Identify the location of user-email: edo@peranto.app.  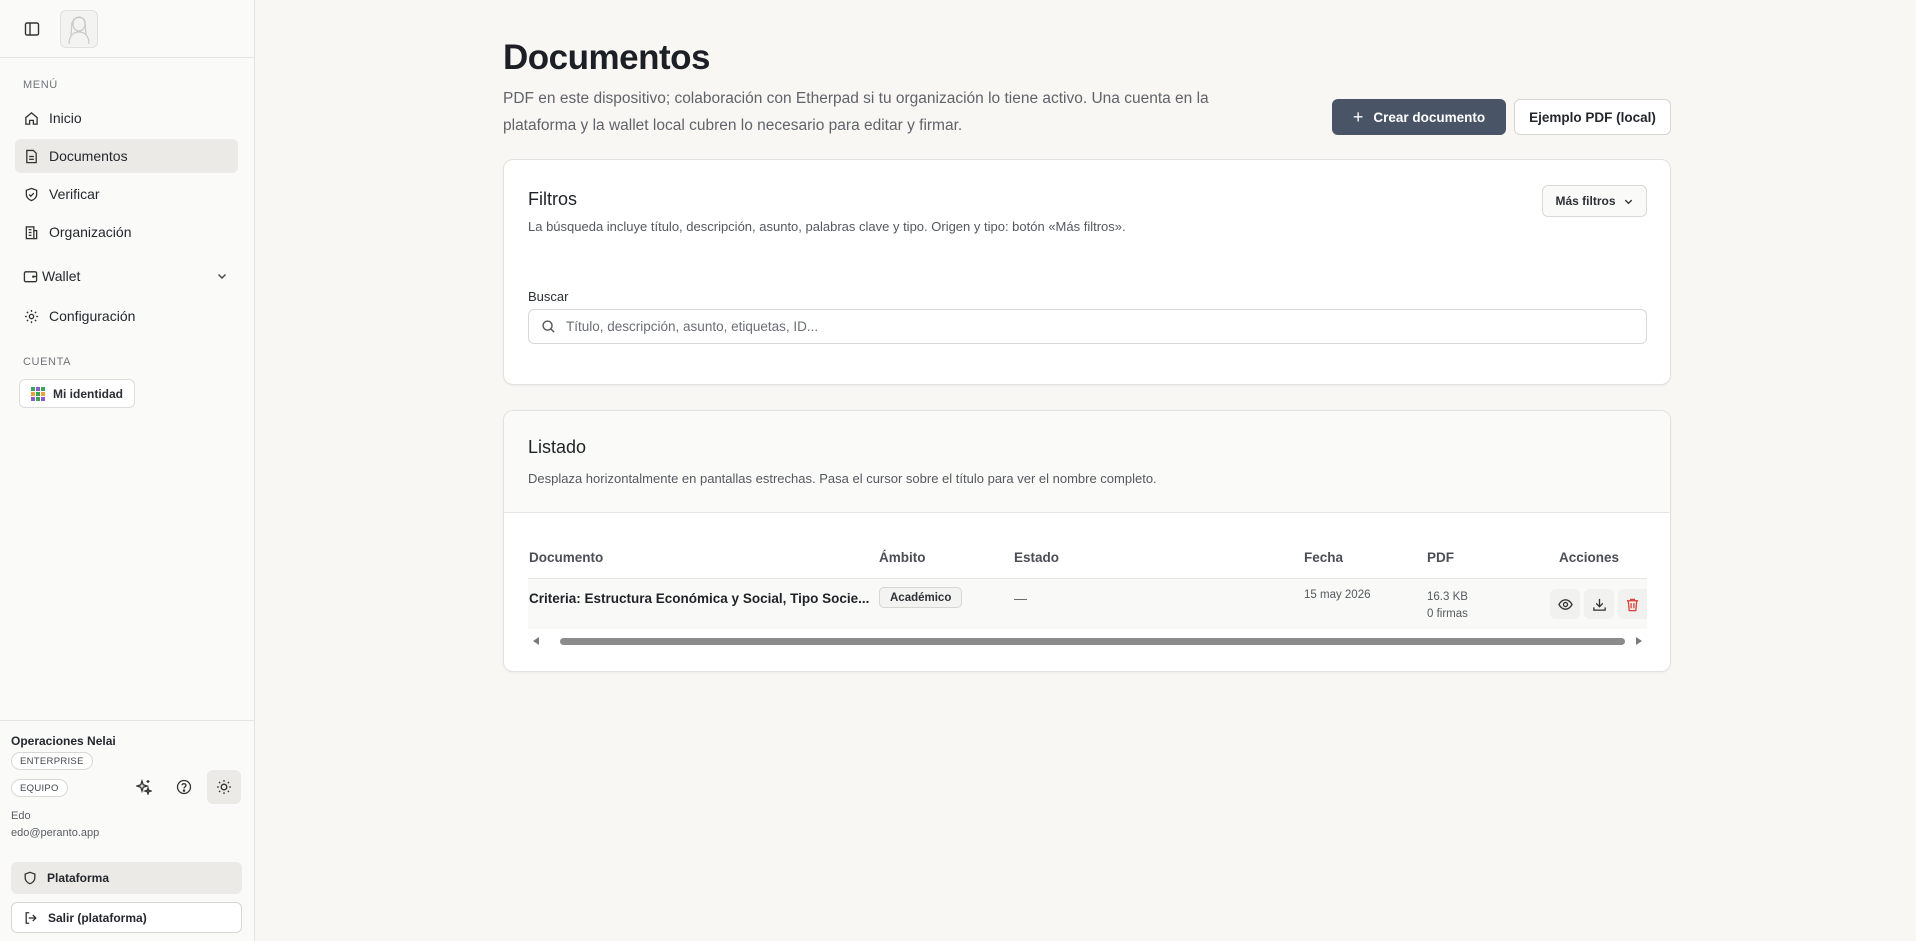
(55, 833).